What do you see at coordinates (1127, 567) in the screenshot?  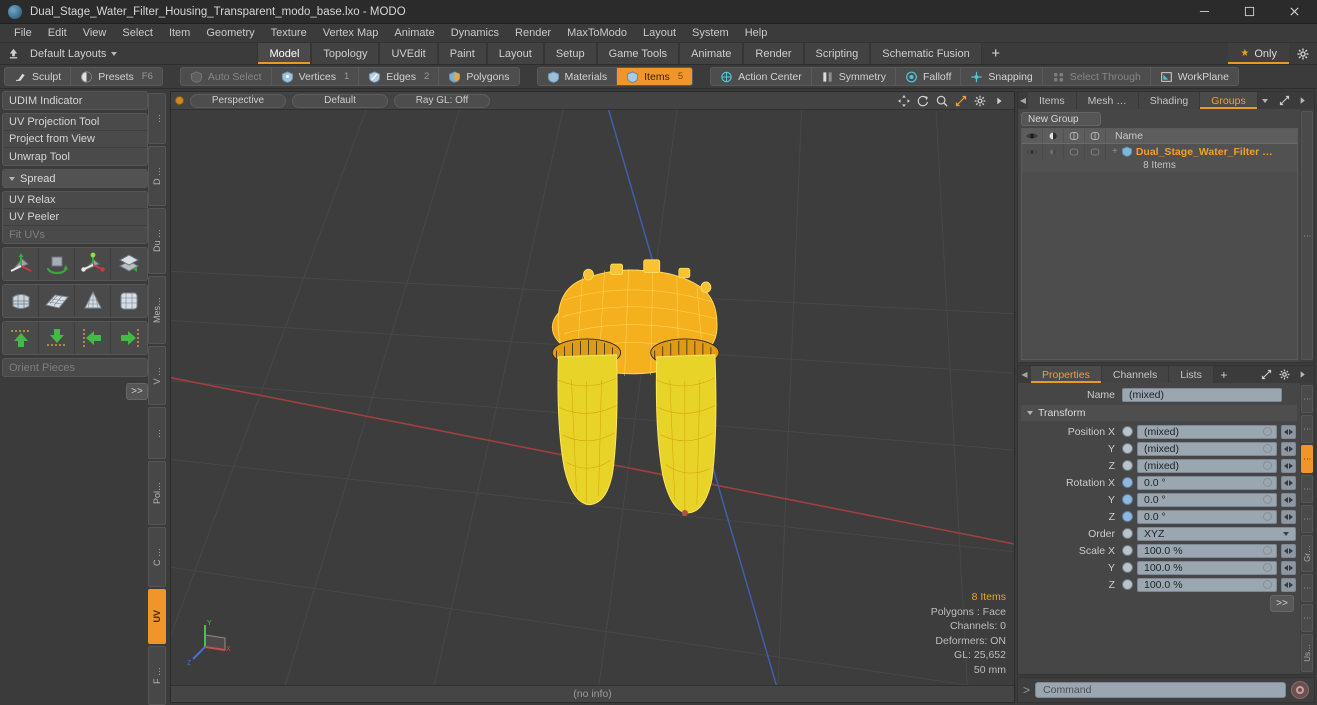 I see `scale-y-radio` at bounding box center [1127, 567].